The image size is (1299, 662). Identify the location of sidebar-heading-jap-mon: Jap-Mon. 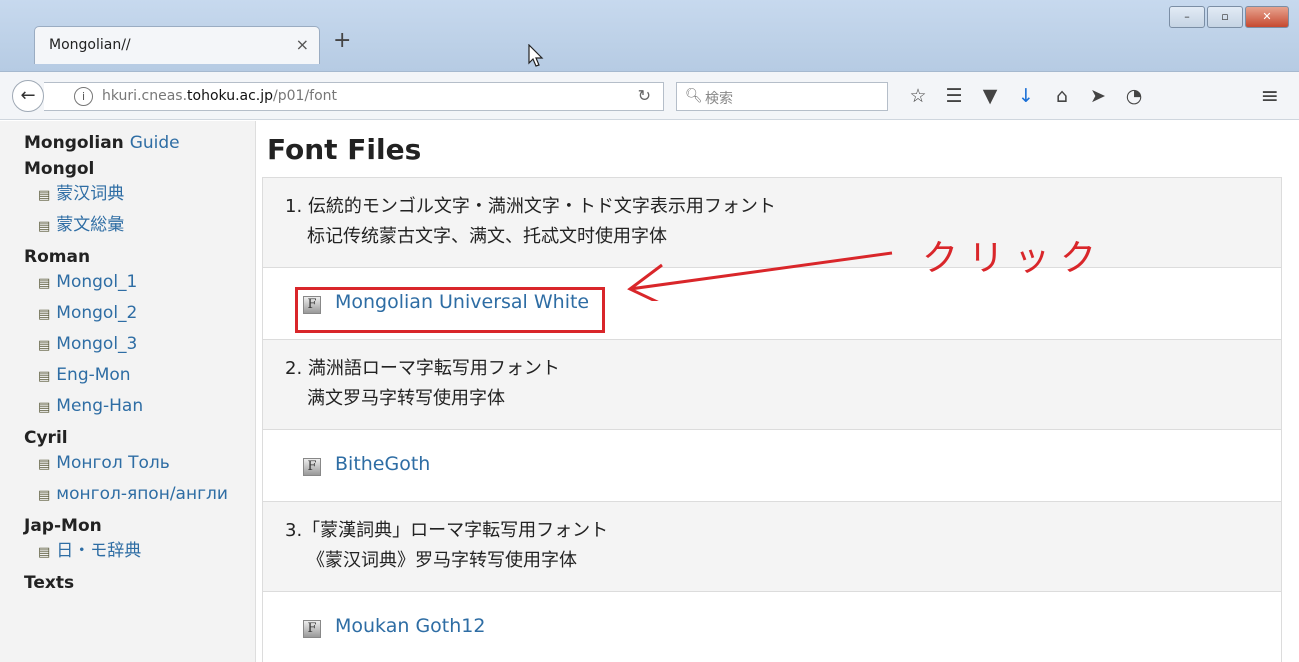
(63, 526).